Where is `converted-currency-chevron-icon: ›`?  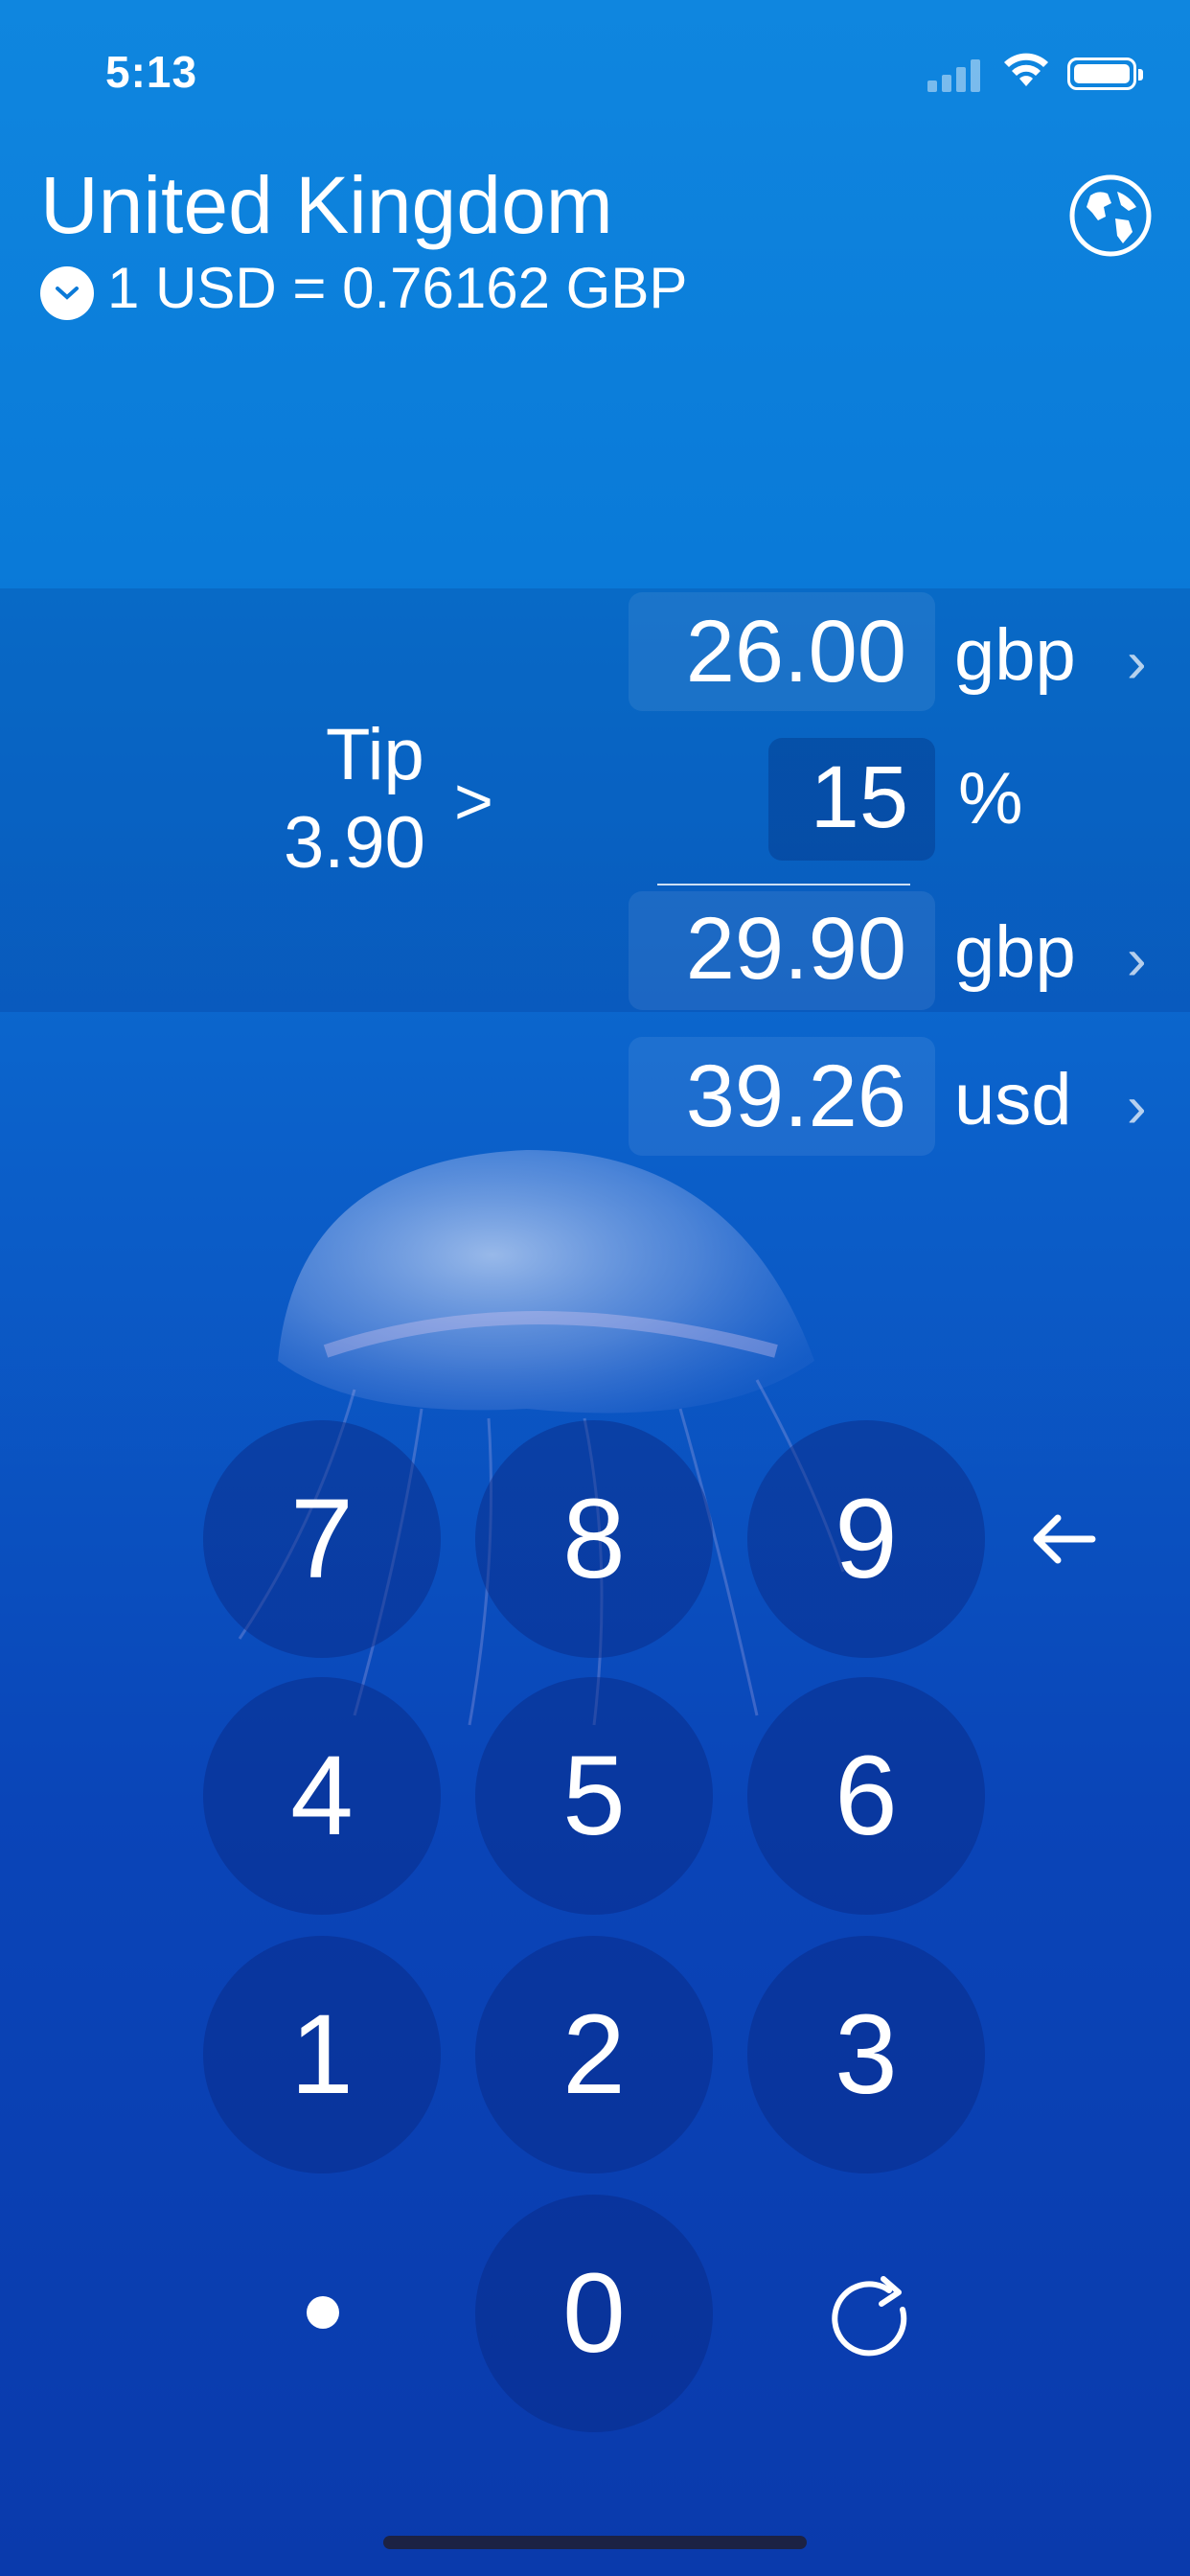
converted-currency-chevron-icon: › is located at coordinates (1137, 1107).